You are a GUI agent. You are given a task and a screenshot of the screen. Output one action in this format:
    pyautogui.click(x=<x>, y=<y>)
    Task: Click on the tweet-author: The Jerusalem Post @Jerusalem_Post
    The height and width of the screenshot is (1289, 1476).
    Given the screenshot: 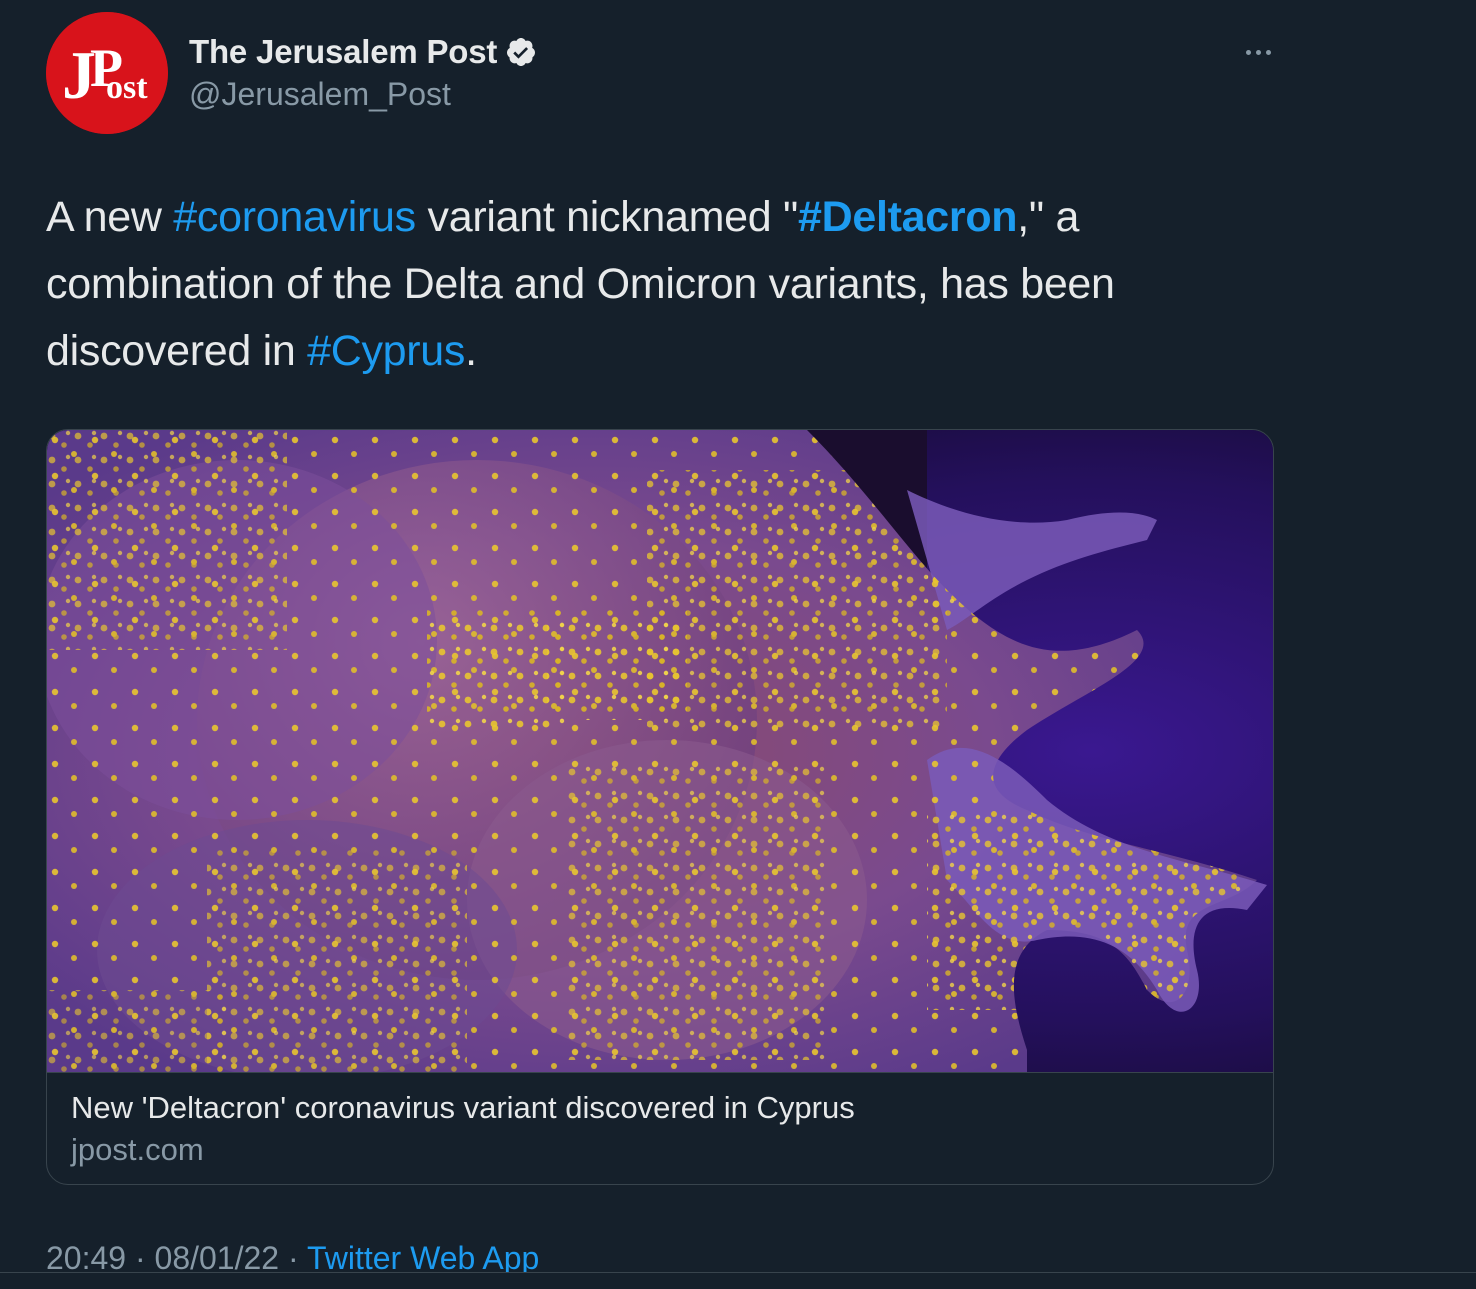 What is the action you would take?
    pyautogui.click(x=363, y=71)
    